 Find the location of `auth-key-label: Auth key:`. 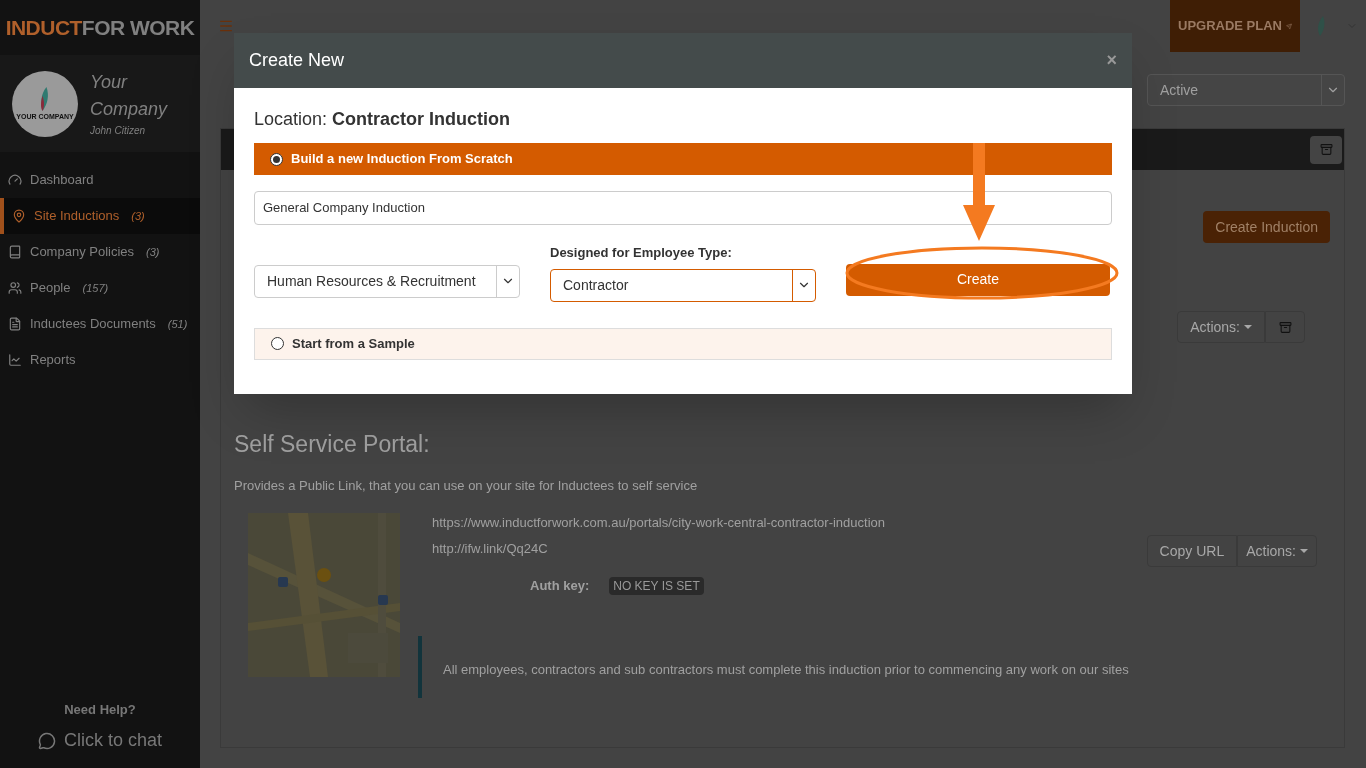

auth-key-label: Auth key: is located at coordinates (560, 586).